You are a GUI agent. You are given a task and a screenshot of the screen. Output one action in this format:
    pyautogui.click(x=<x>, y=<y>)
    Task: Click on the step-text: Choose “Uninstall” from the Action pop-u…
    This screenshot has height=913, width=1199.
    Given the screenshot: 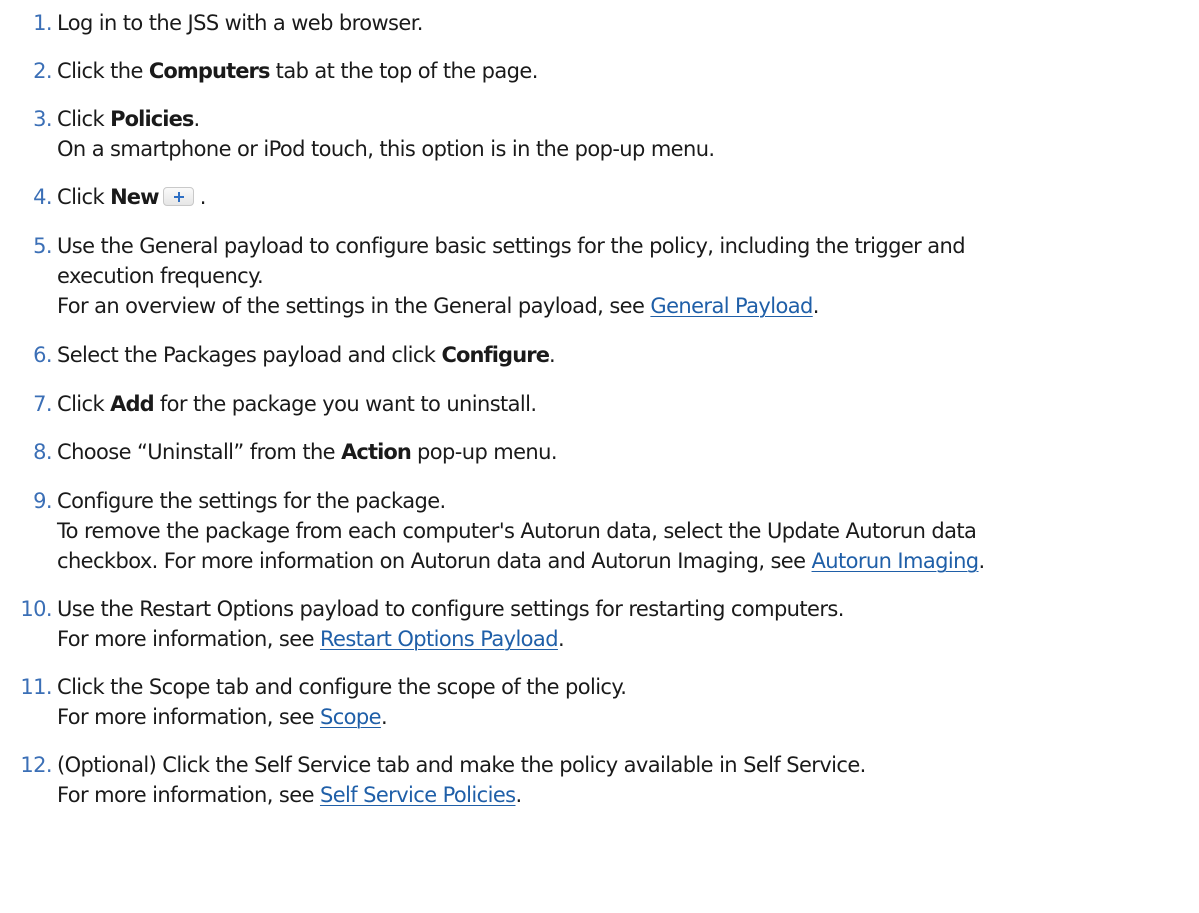 What is the action you would take?
    pyautogui.click(x=628, y=452)
    